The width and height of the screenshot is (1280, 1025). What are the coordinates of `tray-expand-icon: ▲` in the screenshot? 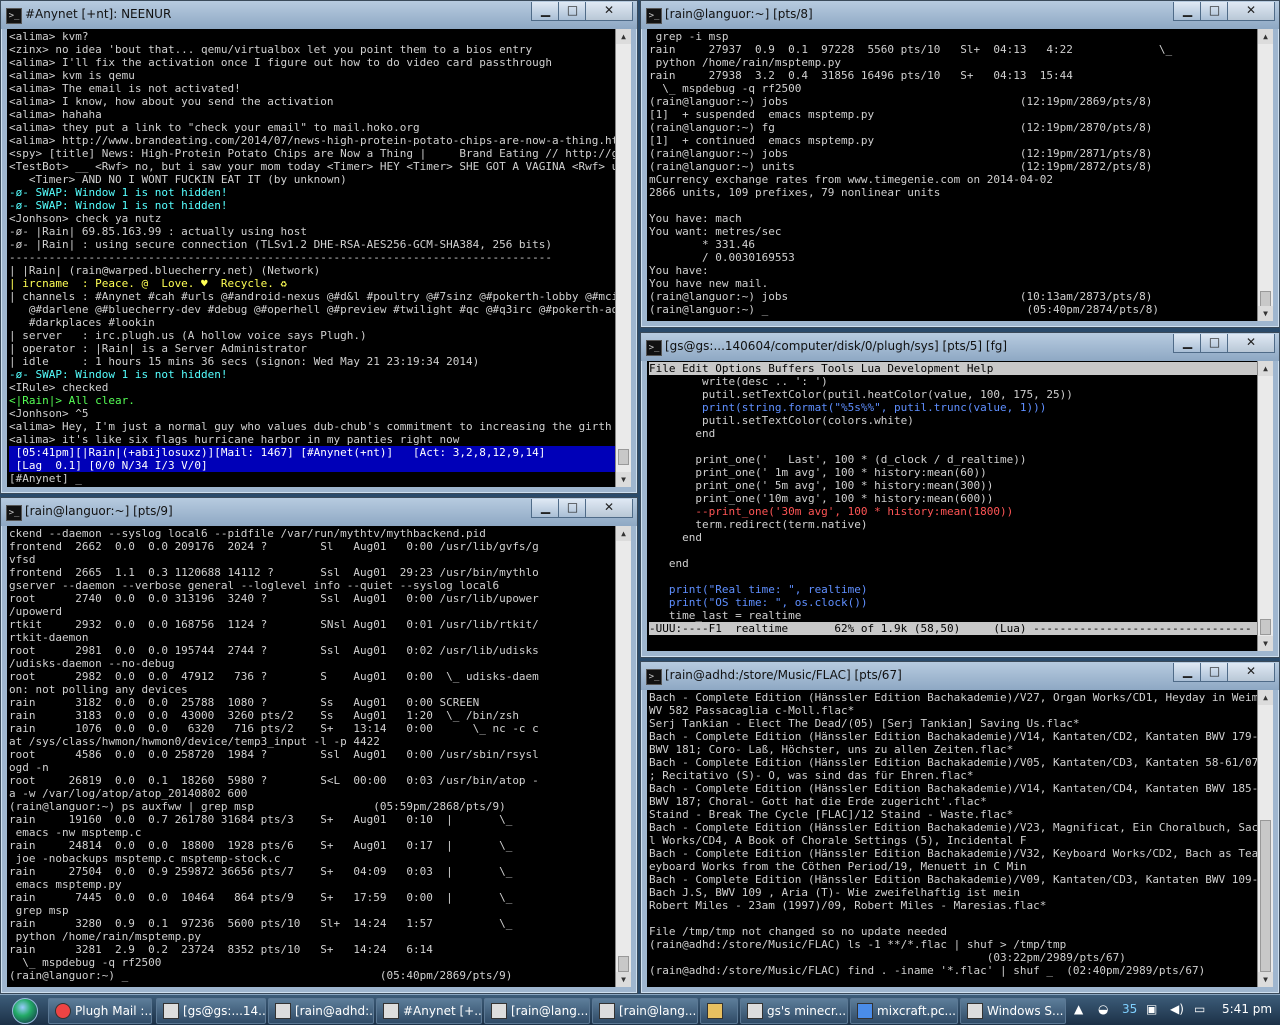 It's located at (1078, 1009).